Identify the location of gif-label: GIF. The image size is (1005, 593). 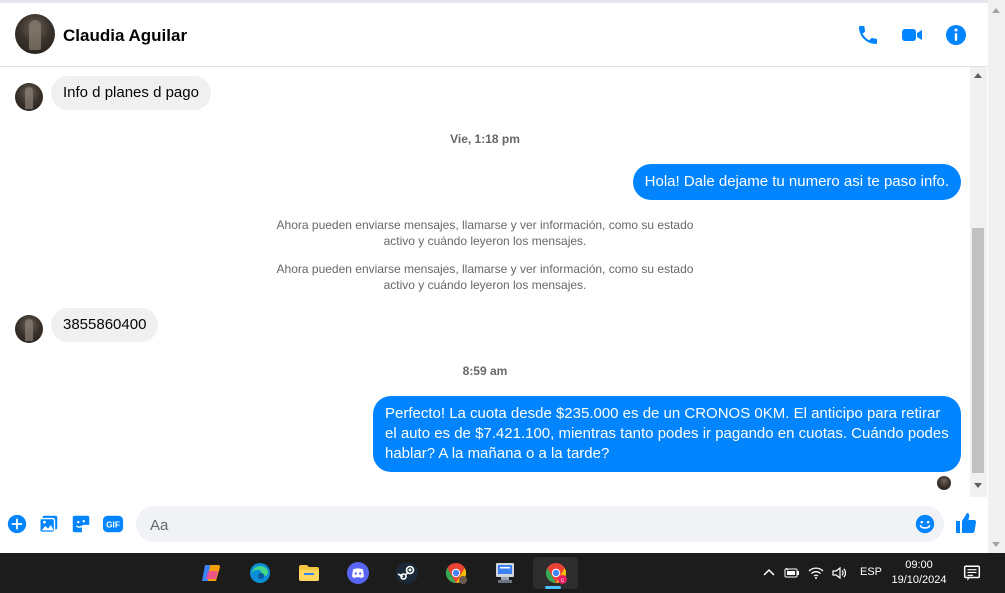
(113, 525).